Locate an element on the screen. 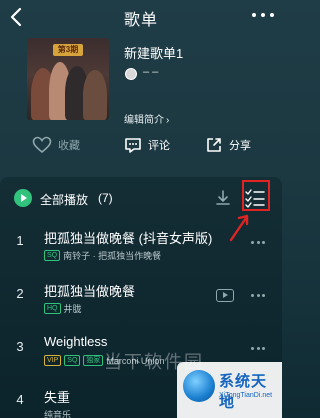 The height and width of the screenshot is (418, 320). song-meta: SQ 南铃子 · 把孤独当作晚餐 is located at coordinates (102, 255).